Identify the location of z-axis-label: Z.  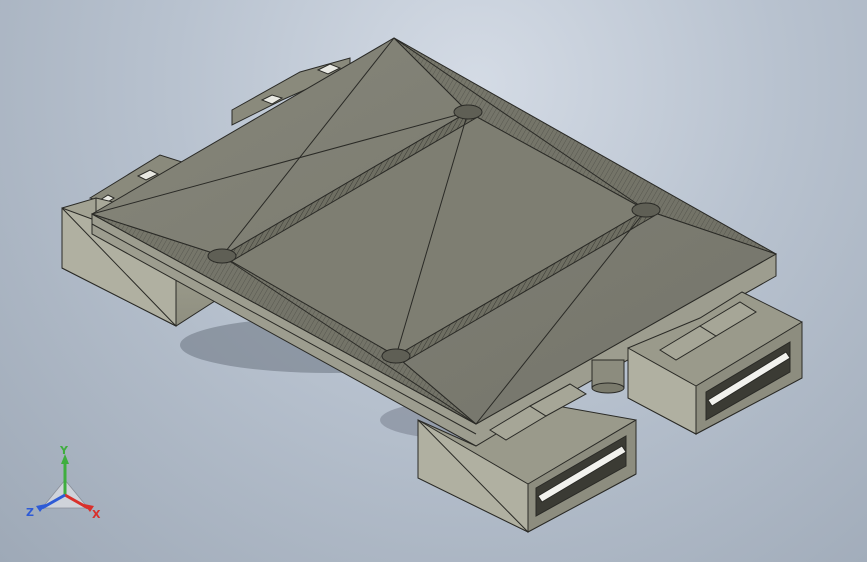
(30, 512).